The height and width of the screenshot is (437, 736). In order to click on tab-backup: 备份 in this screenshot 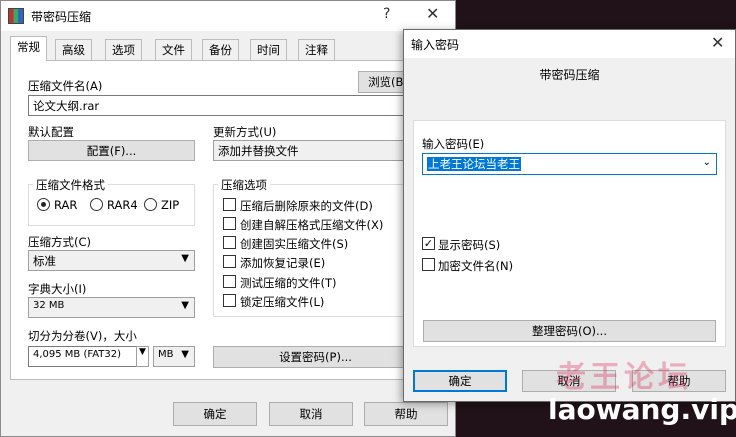, I will do `click(220, 49)`.